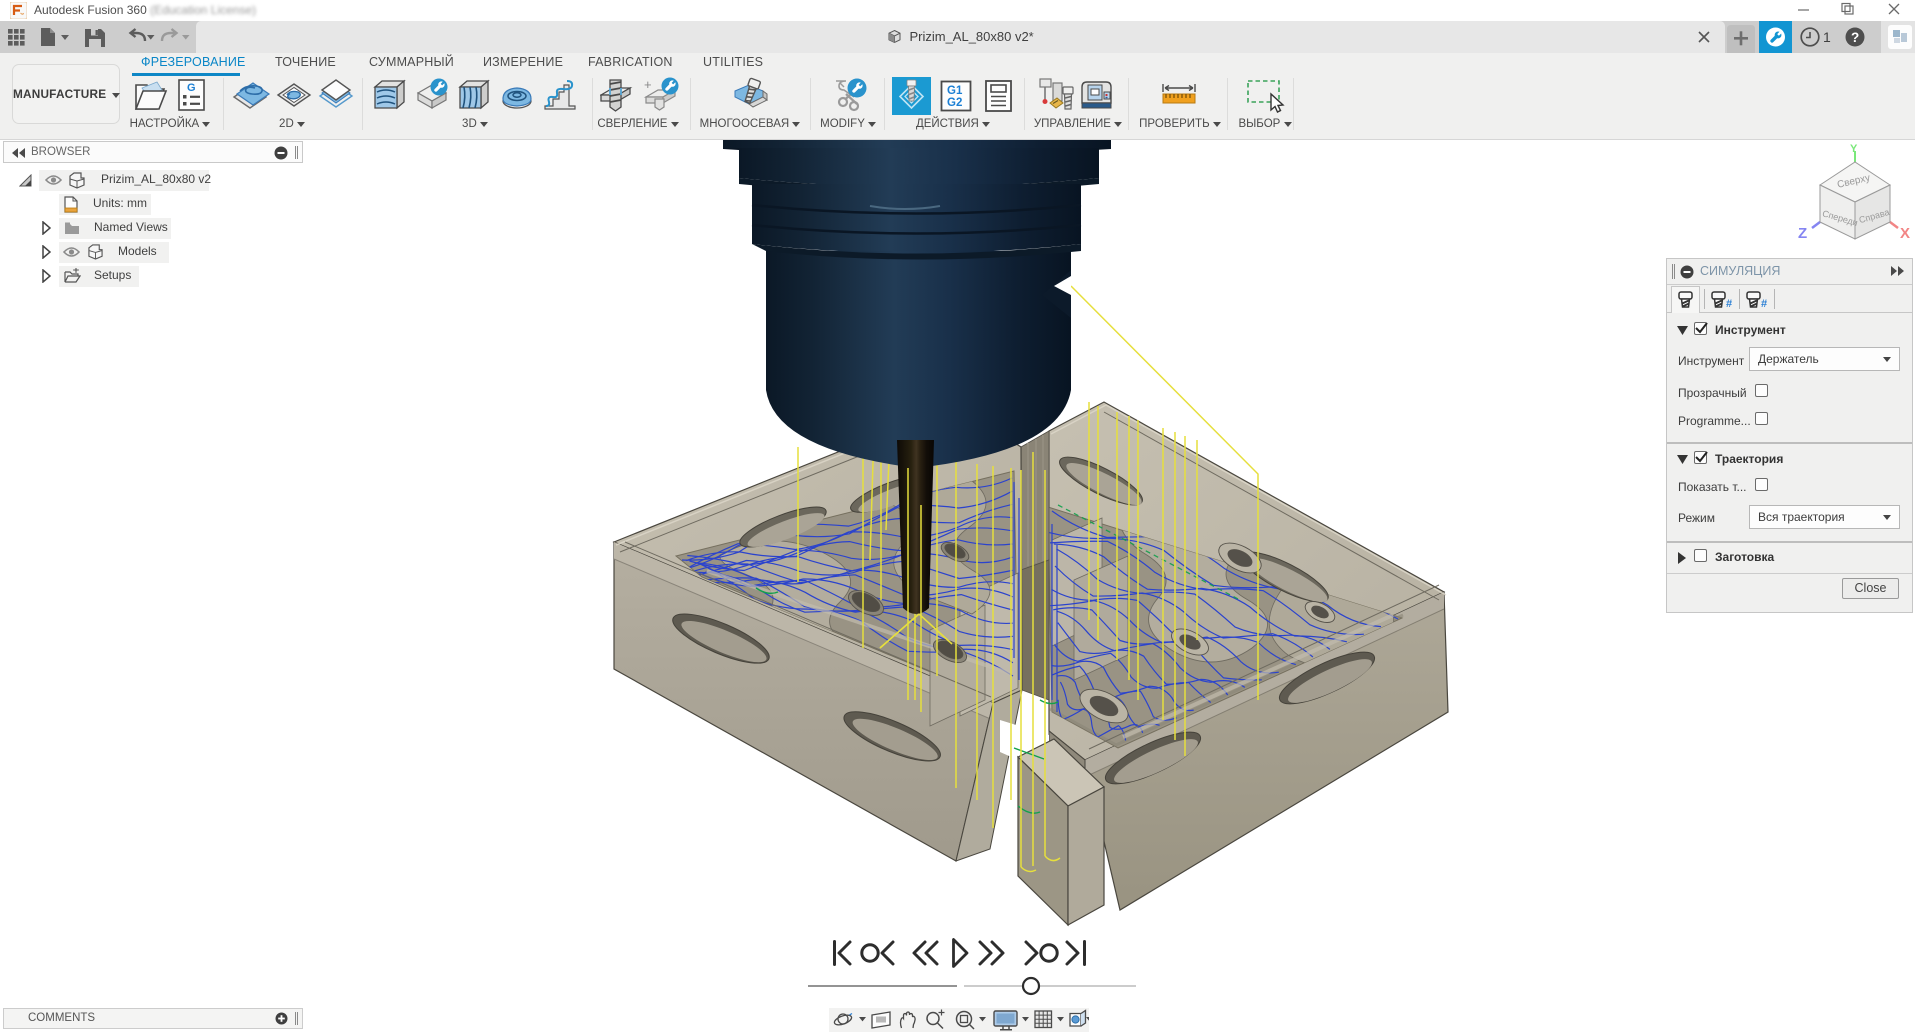  What do you see at coordinates (954, 103) in the screenshot?
I see `svg-text: G2` at bounding box center [954, 103].